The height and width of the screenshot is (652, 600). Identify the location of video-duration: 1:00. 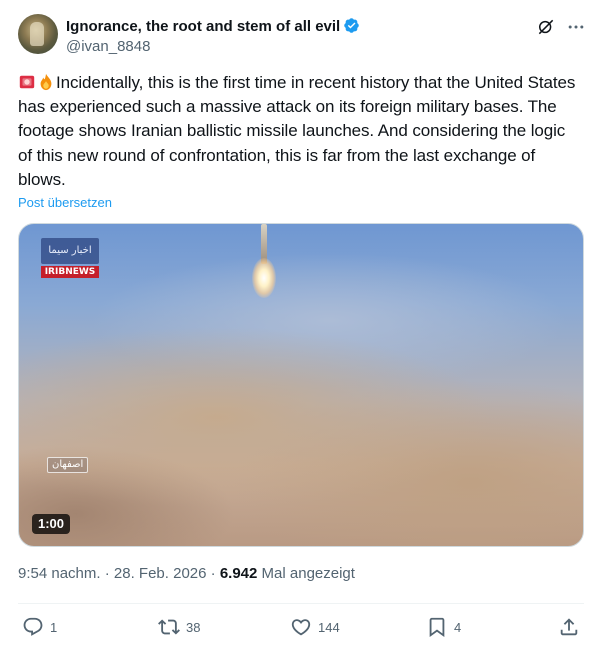
(51, 524).